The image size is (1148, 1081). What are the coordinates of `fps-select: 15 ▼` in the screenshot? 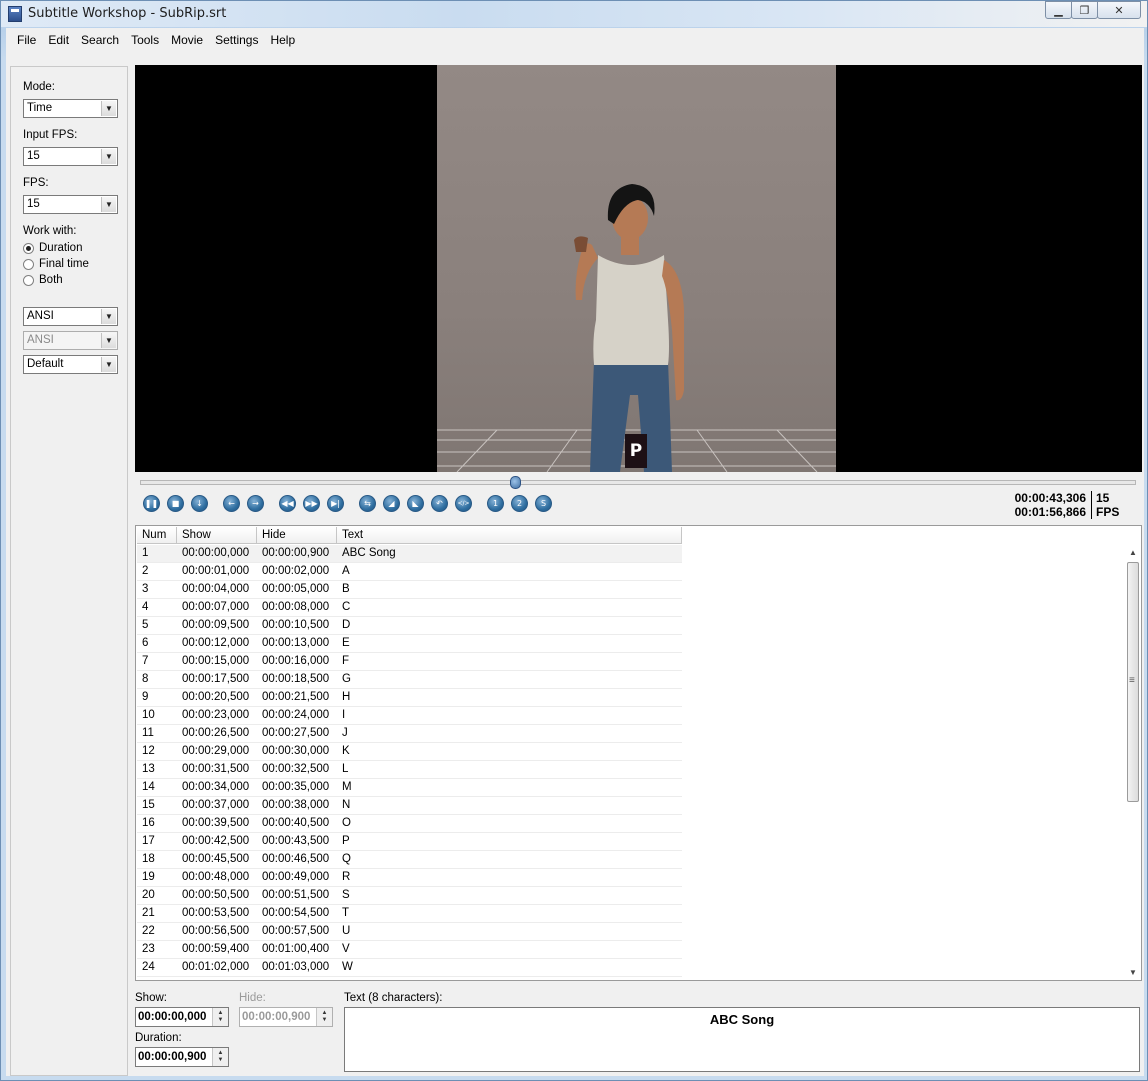 It's located at (70, 204).